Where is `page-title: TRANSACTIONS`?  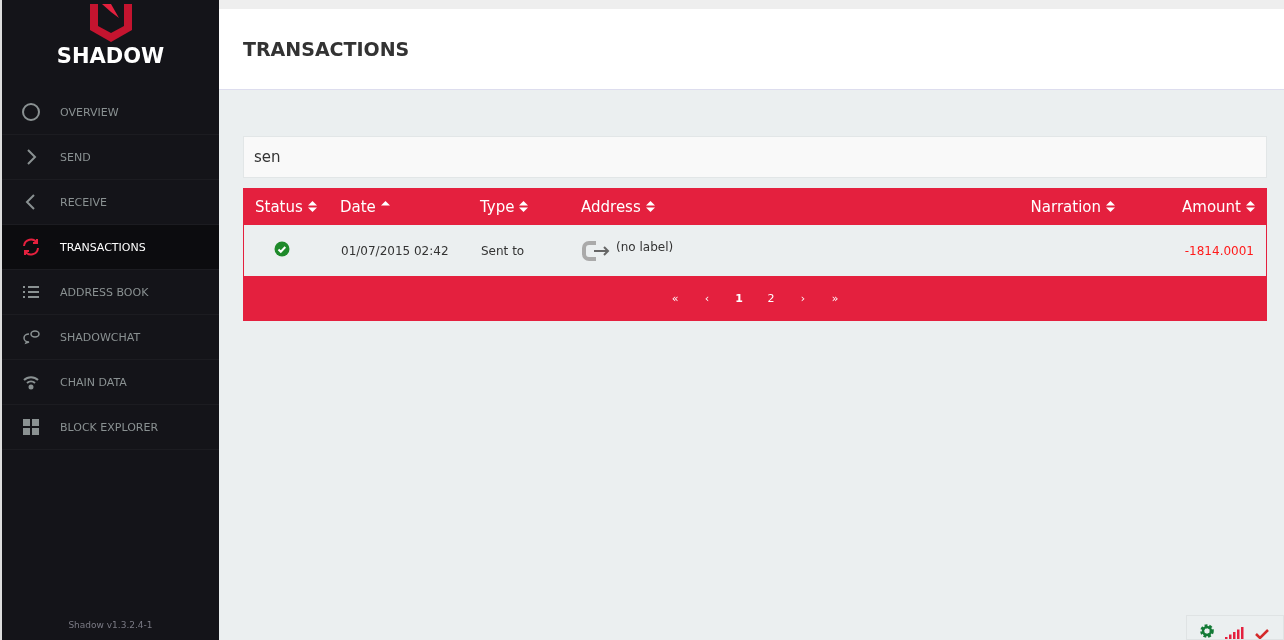
page-title: TRANSACTIONS is located at coordinates (326, 49).